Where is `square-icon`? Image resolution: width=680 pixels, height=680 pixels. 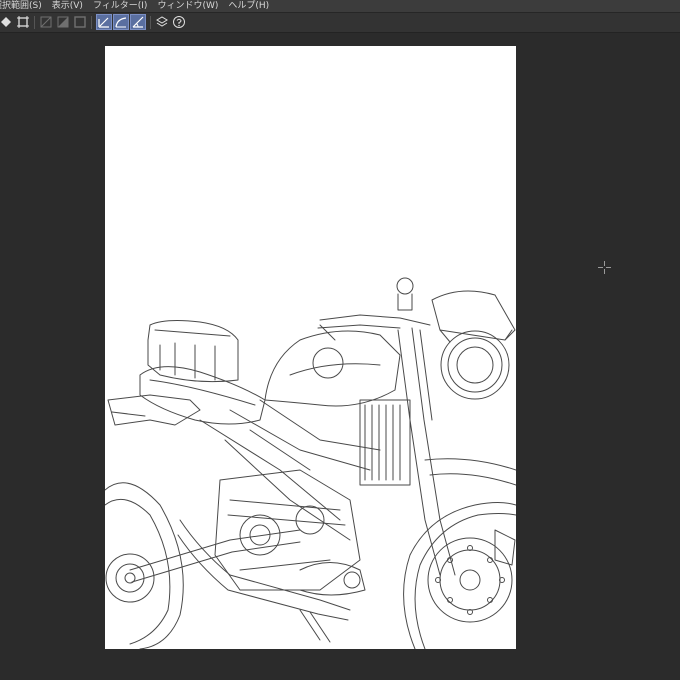 square-icon is located at coordinates (80, 22).